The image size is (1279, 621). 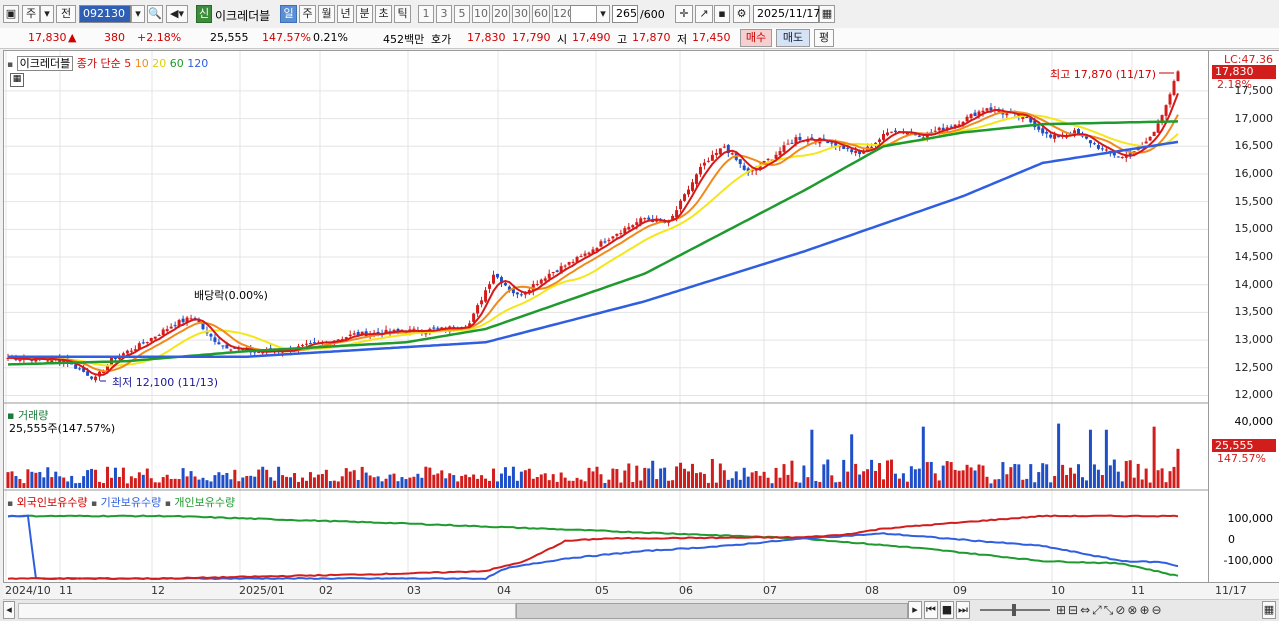 What do you see at coordinates (204, 14) in the screenshot?
I see `new-tag: 신` at bounding box center [204, 14].